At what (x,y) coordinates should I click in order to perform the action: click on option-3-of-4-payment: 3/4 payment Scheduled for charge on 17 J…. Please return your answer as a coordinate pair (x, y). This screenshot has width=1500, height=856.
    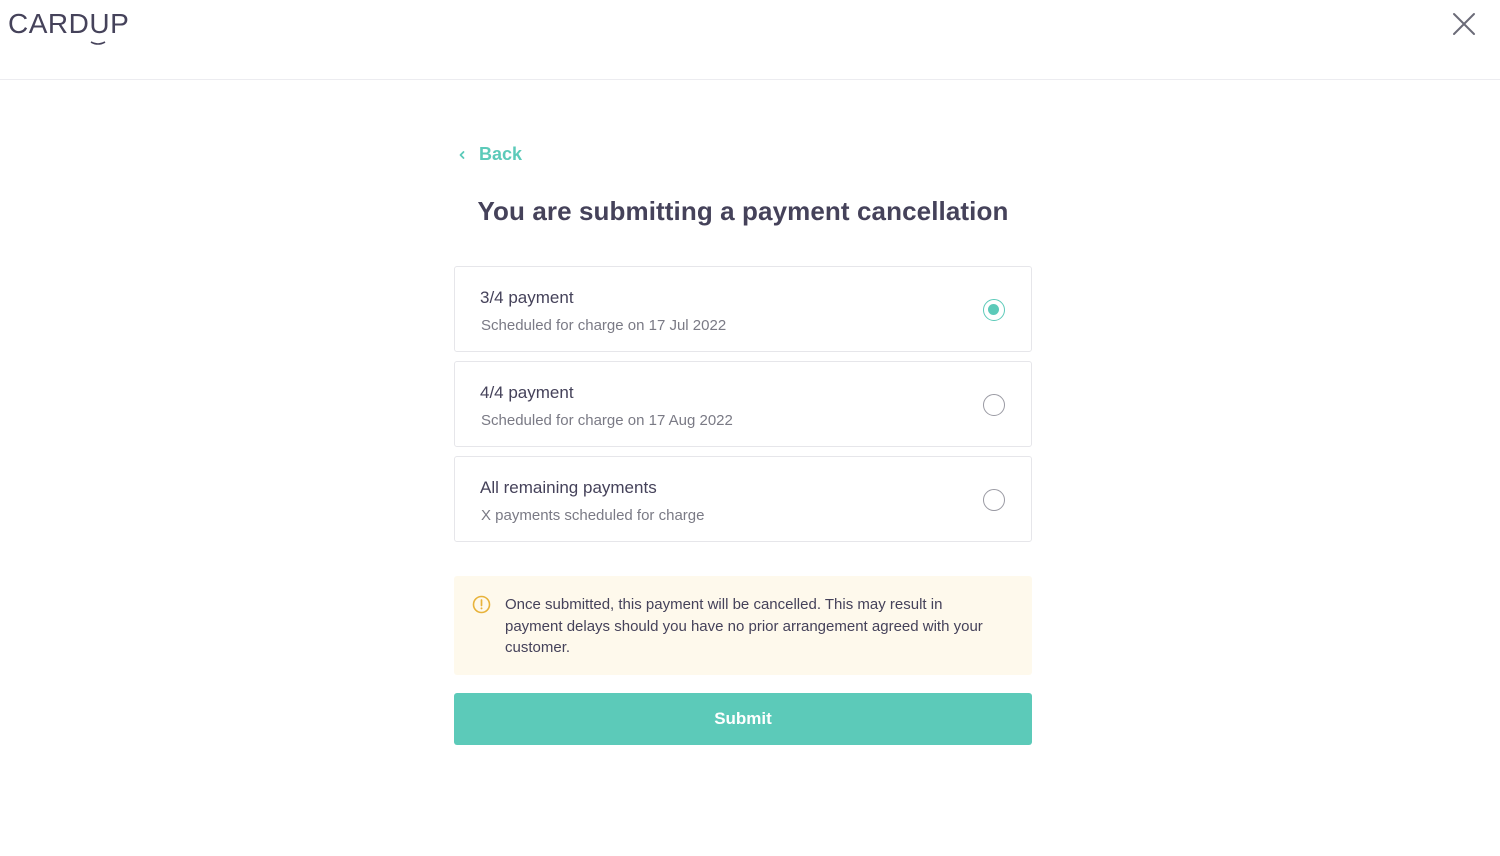
    Looking at the image, I should click on (743, 309).